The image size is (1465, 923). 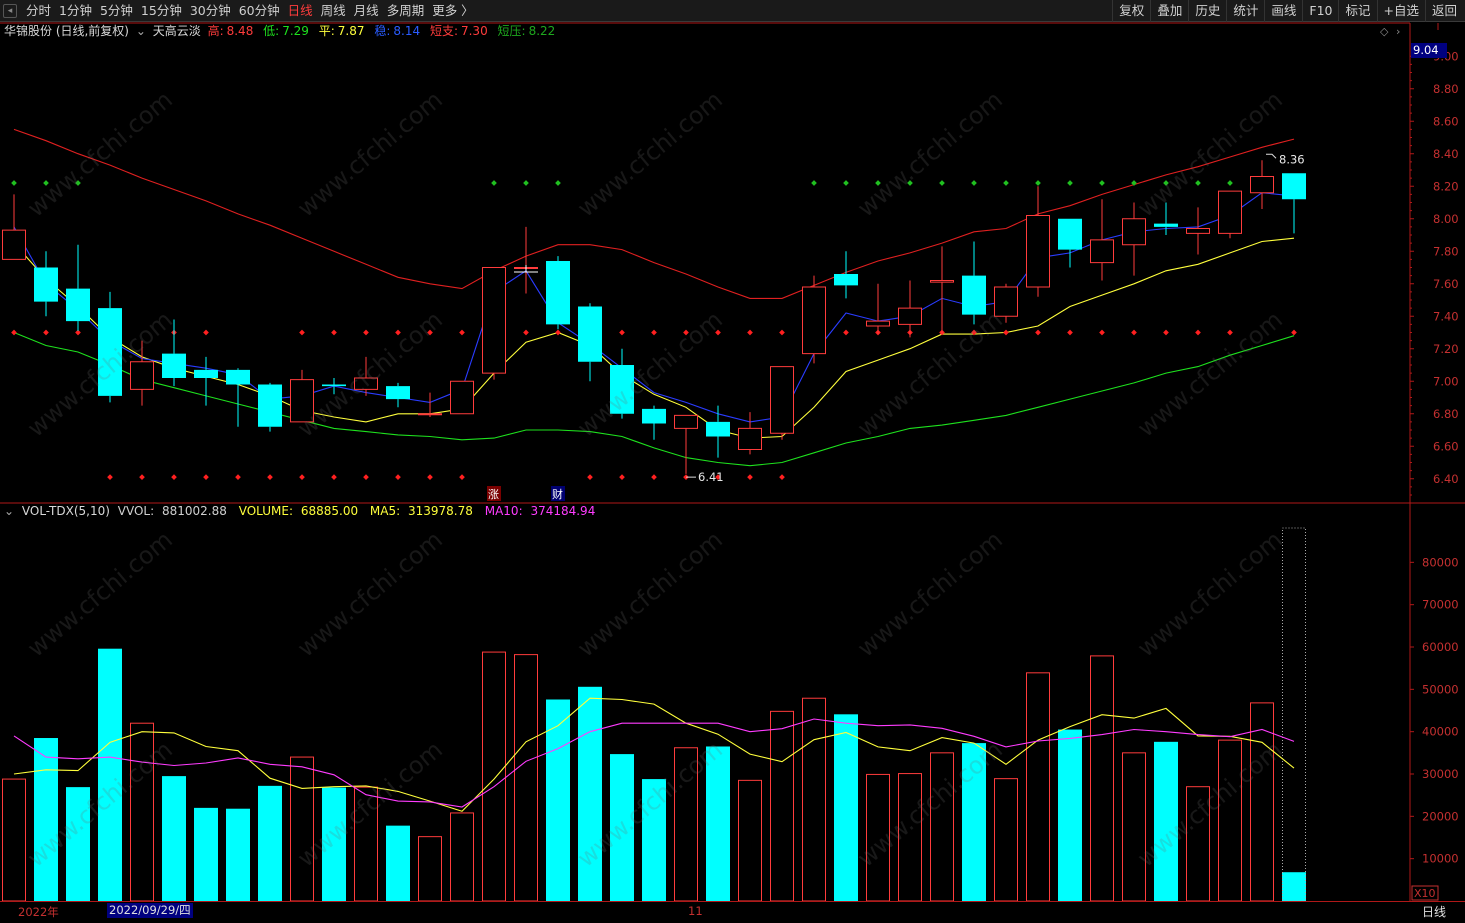 I want to click on volume-value: VOLUME: 68885.00, so click(x=298, y=511).